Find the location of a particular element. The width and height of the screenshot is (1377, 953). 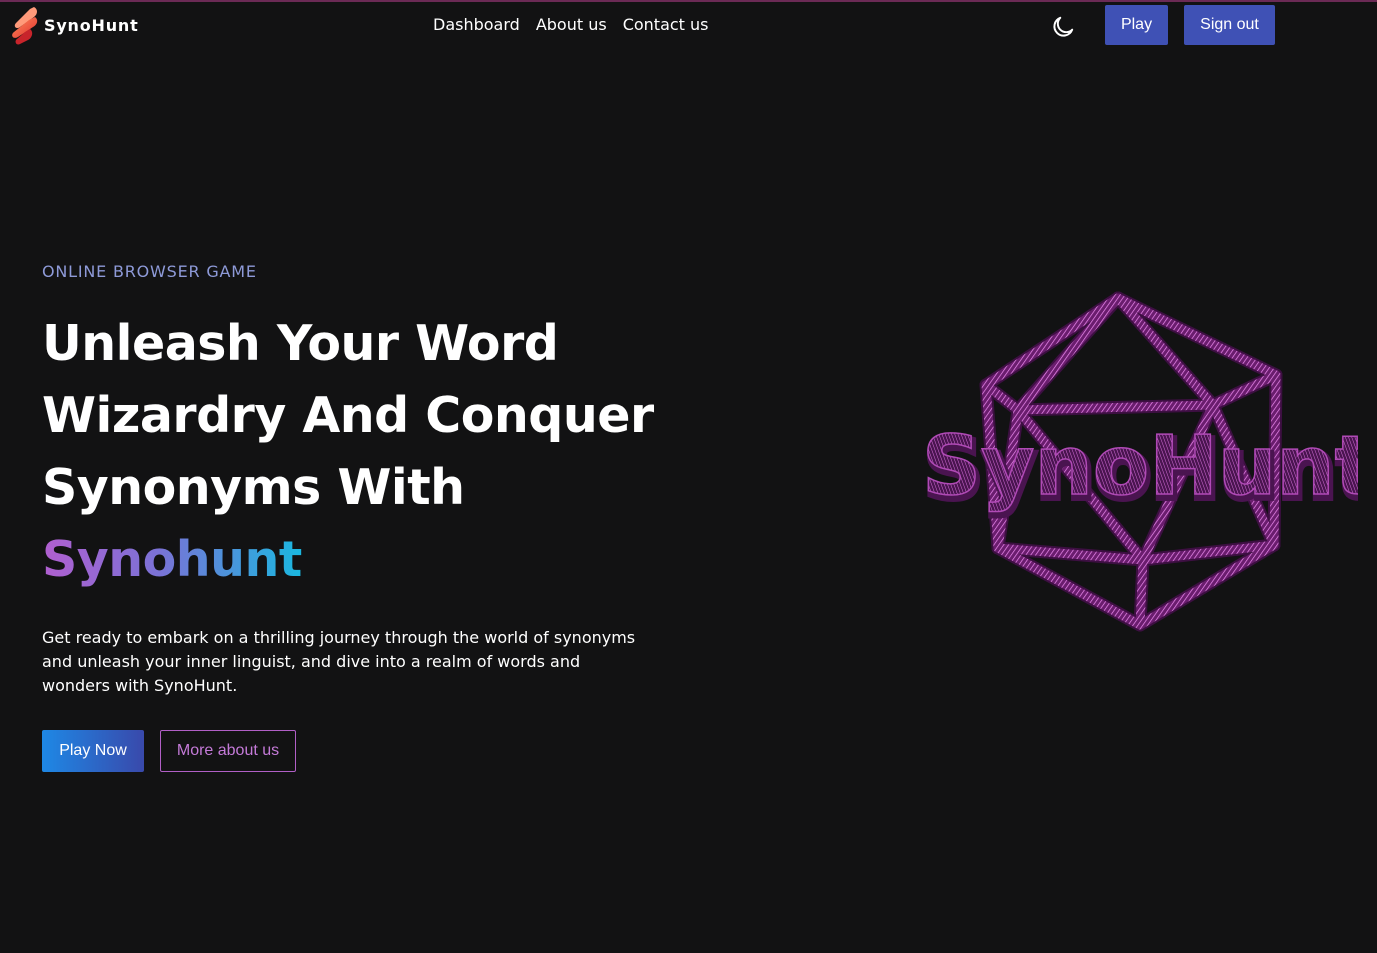

nav-links: Dashboard About us Contact us is located at coordinates (571, 24).